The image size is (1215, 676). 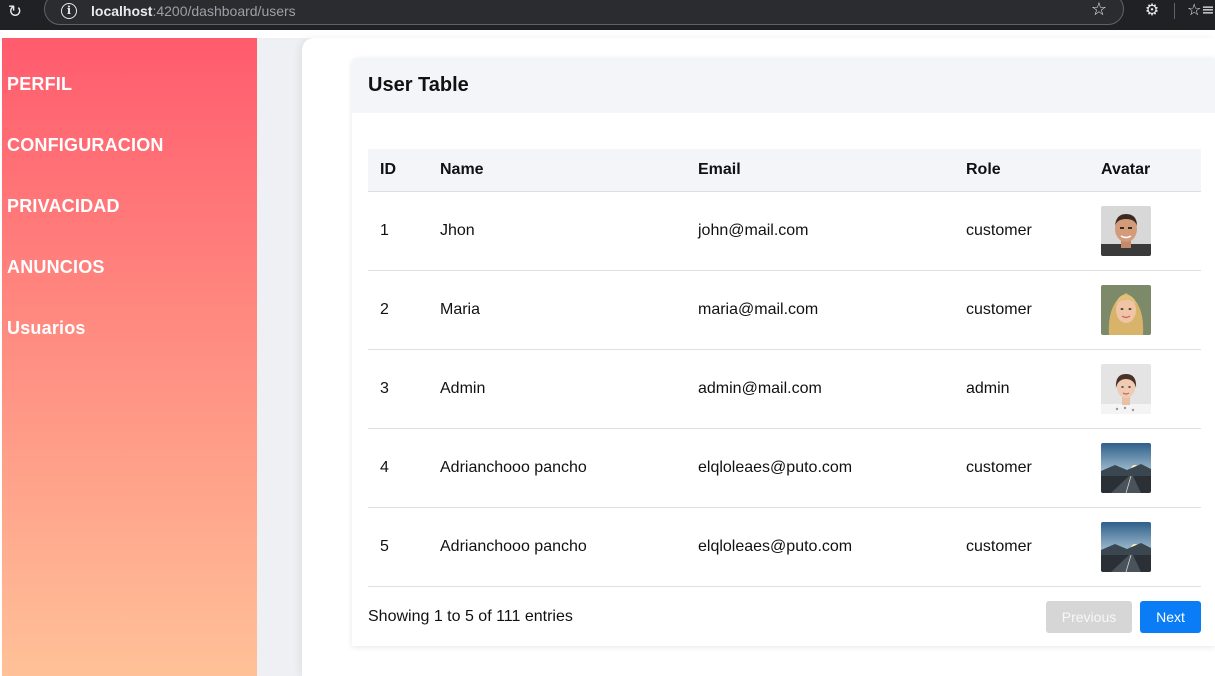 I want to click on table-row: 2 Maria maria@mail.com customer, so click(x=784, y=310).